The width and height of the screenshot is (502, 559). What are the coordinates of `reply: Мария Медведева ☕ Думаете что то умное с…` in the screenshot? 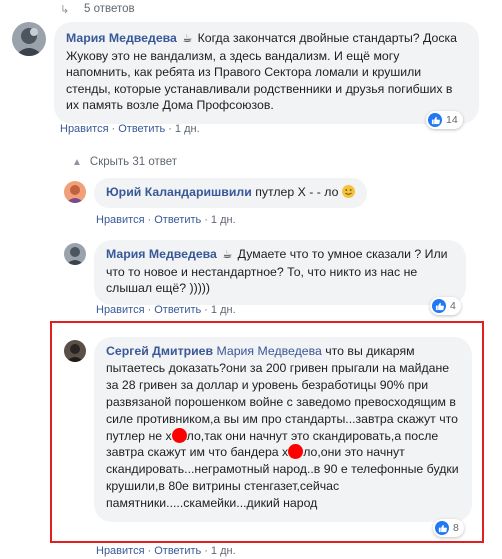 It's located at (265, 272).